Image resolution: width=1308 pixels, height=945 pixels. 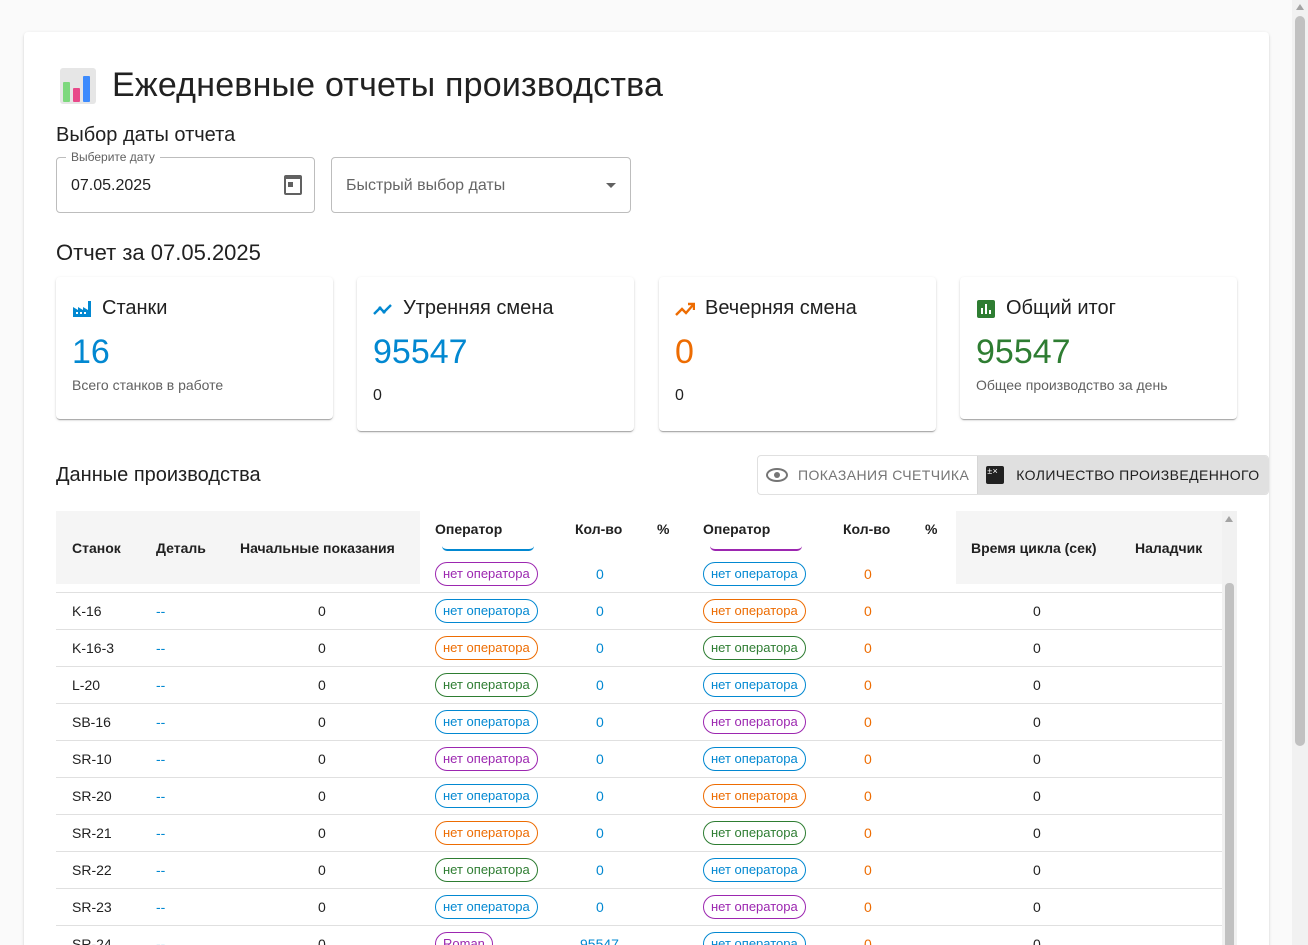 What do you see at coordinates (377, 395) in the screenshot?
I see `card-subtitle: 0` at bounding box center [377, 395].